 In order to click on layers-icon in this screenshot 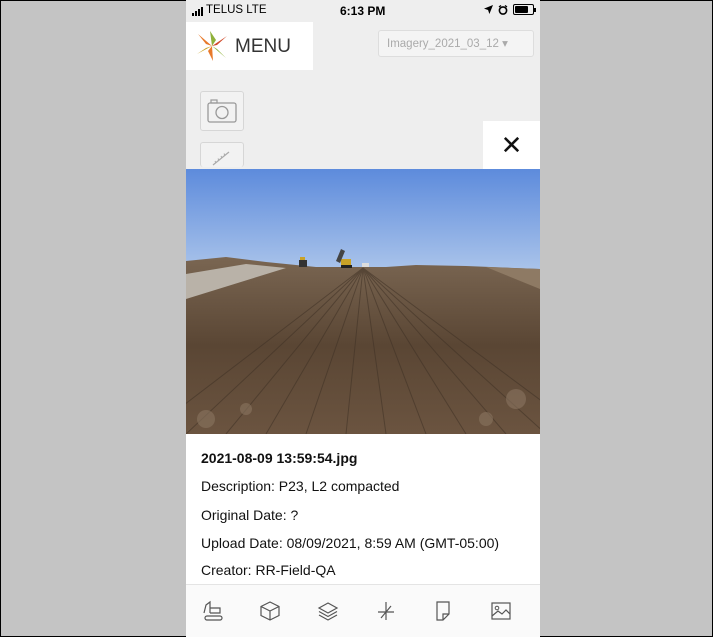, I will do `click(328, 611)`.